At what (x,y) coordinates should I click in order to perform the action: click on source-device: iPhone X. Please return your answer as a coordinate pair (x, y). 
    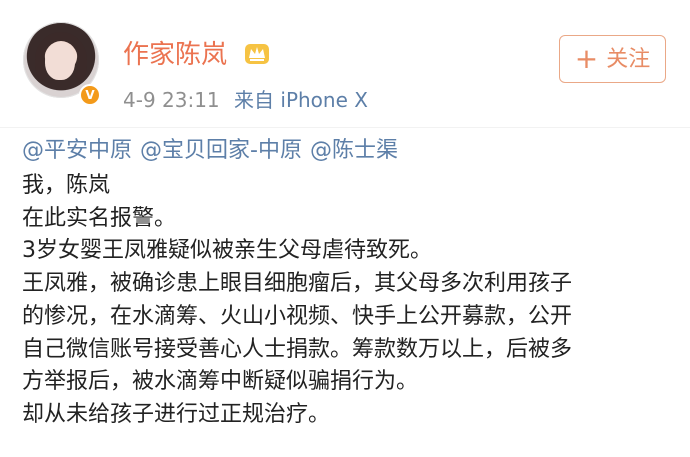
    Looking at the image, I should click on (324, 100).